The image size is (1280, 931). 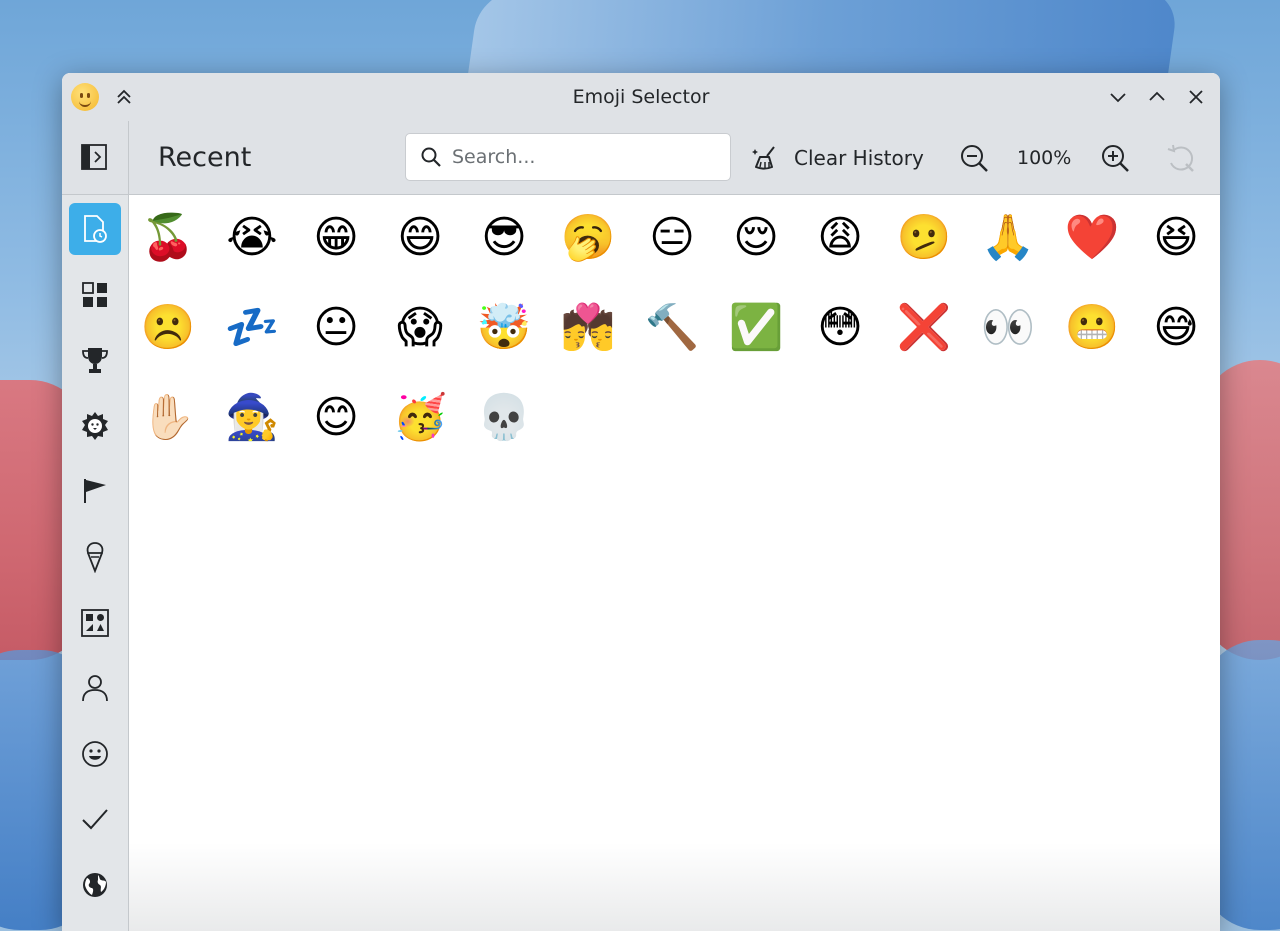 What do you see at coordinates (504, 238) in the screenshot?
I see `emoji-button: 😎` at bounding box center [504, 238].